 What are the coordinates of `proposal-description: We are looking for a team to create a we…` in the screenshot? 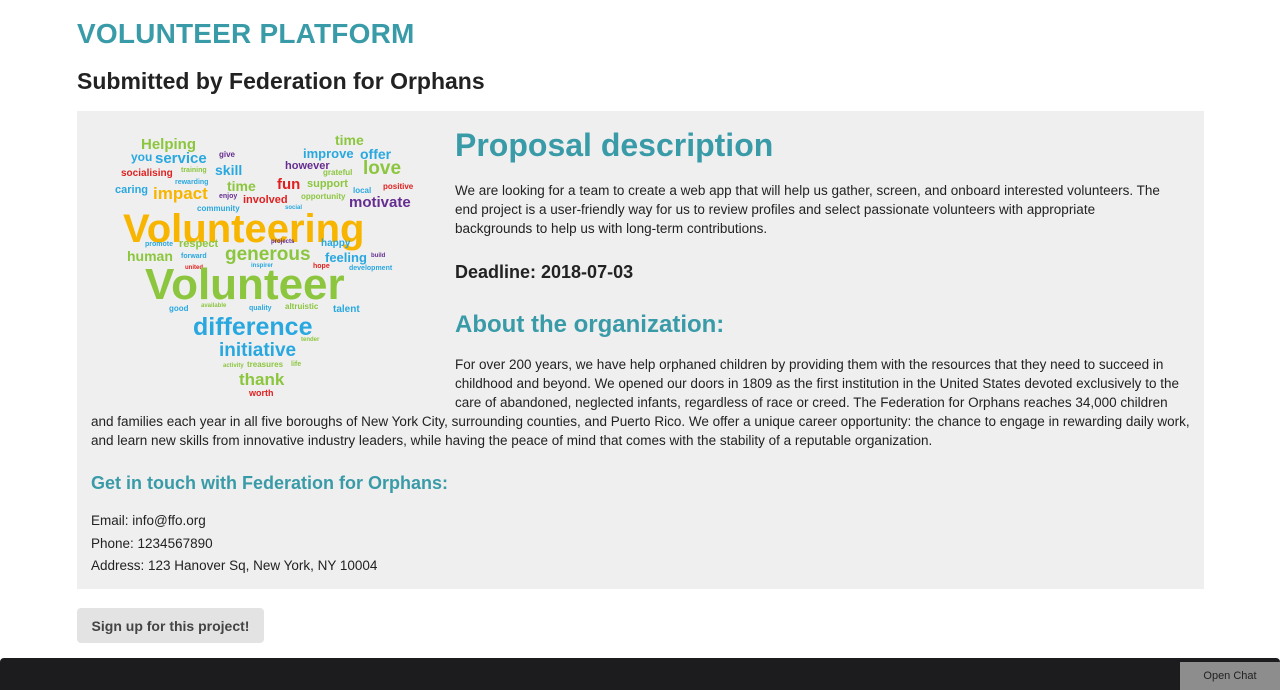 It's located at (807, 209).